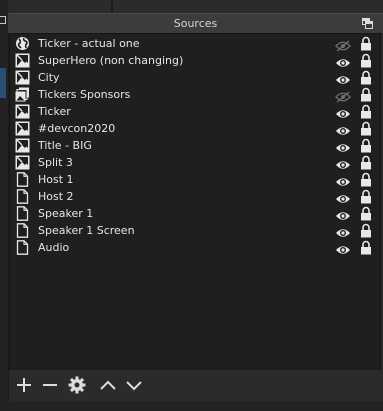 The height and width of the screenshot is (411, 383). What do you see at coordinates (22, 94) in the screenshot?
I see `slideshow-icon` at bounding box center [22, 94].